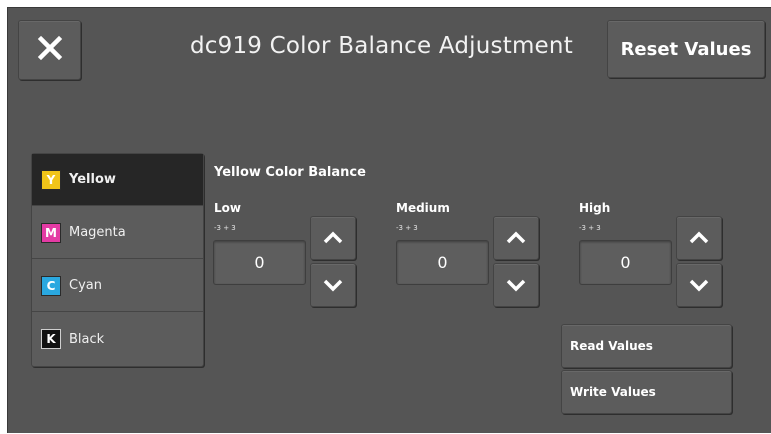 This screenshot has width=771, height=434. I want to click on low-value-field: 0, so click(259, 262).